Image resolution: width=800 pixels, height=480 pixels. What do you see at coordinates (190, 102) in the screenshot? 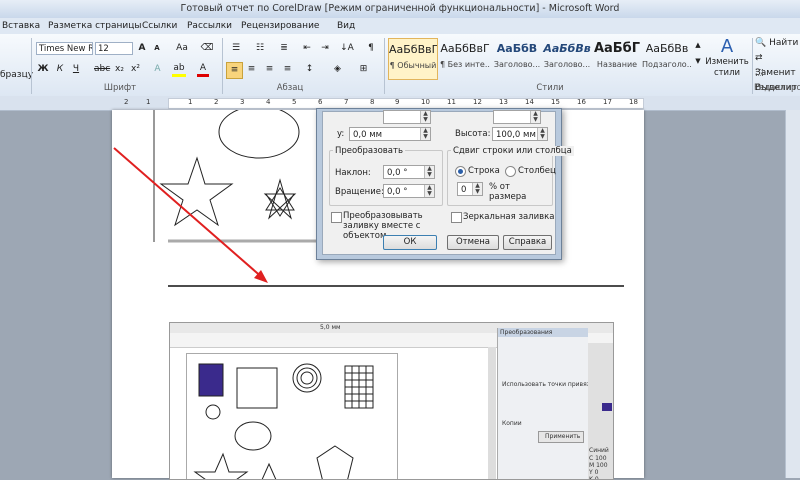
I see `ruler-number: 1` at bounding box center [190, 102].